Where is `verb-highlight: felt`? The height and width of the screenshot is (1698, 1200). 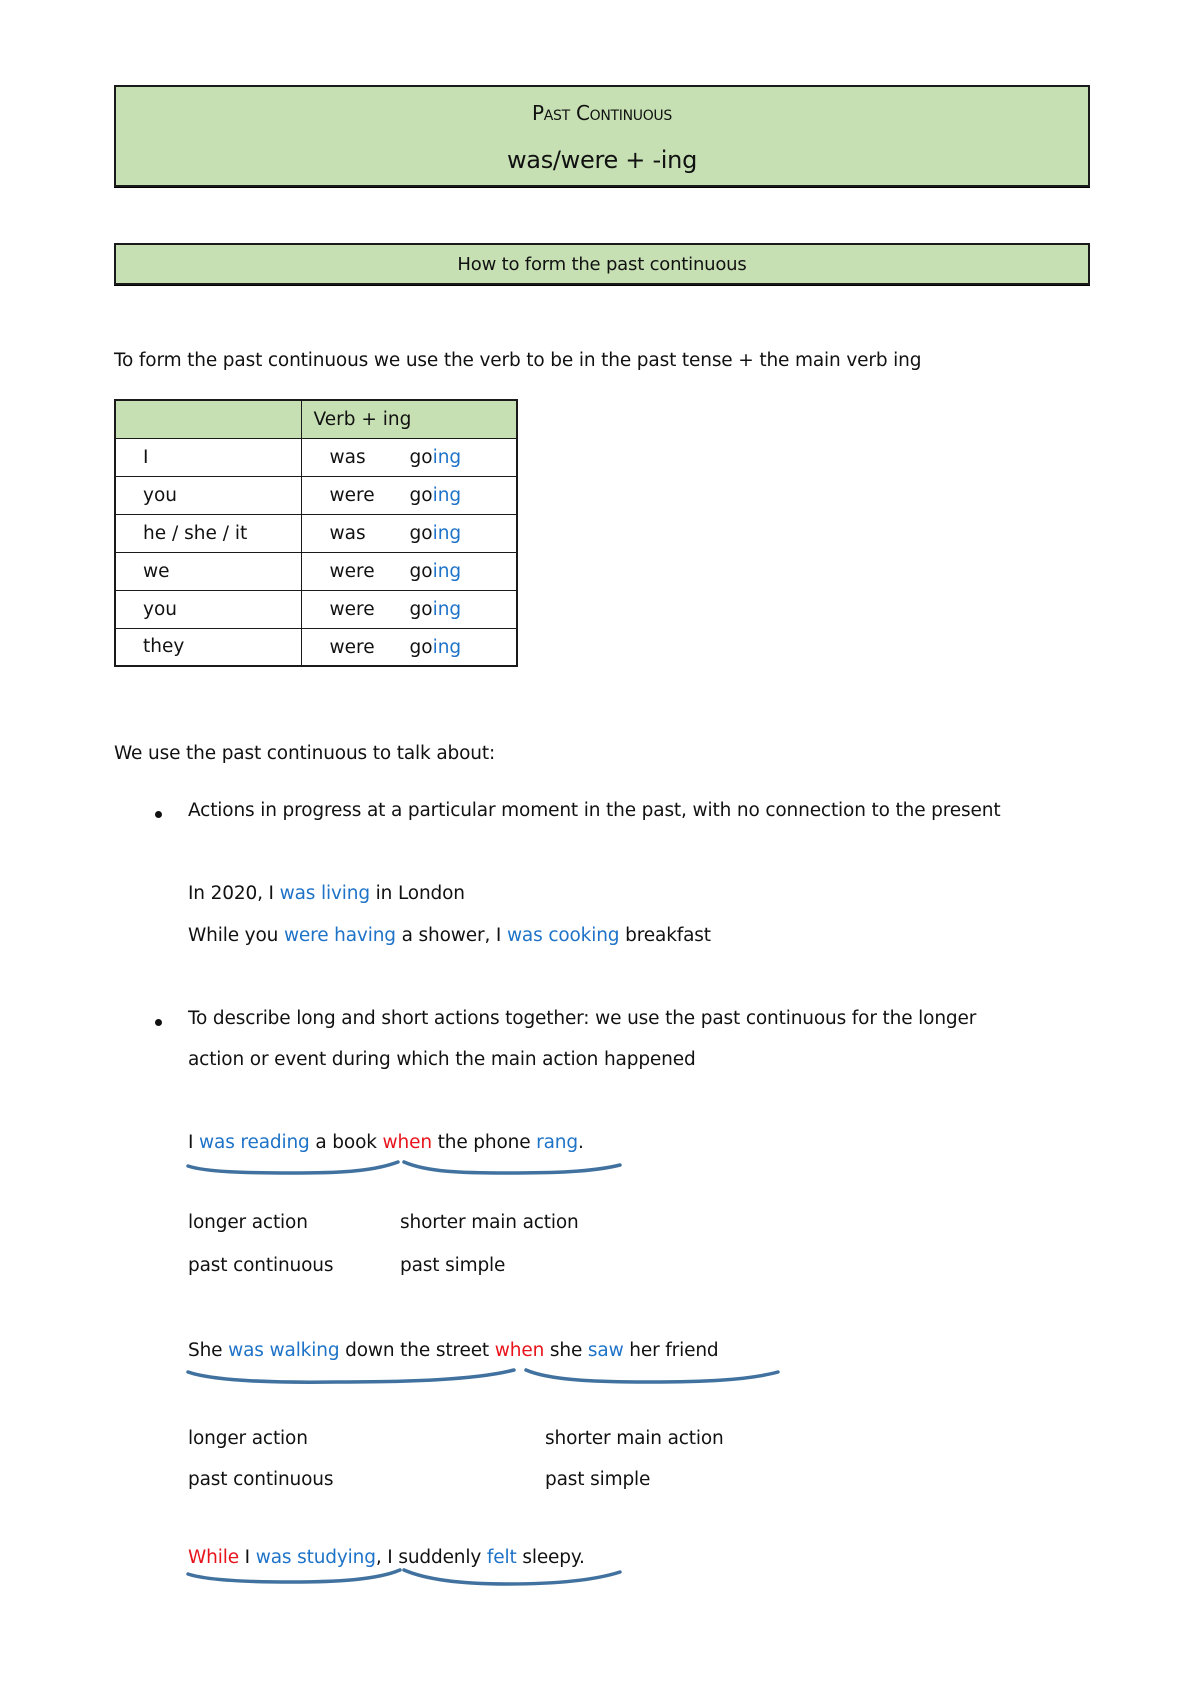
verb-highlight: felt is located at coordinates (501, 1557).